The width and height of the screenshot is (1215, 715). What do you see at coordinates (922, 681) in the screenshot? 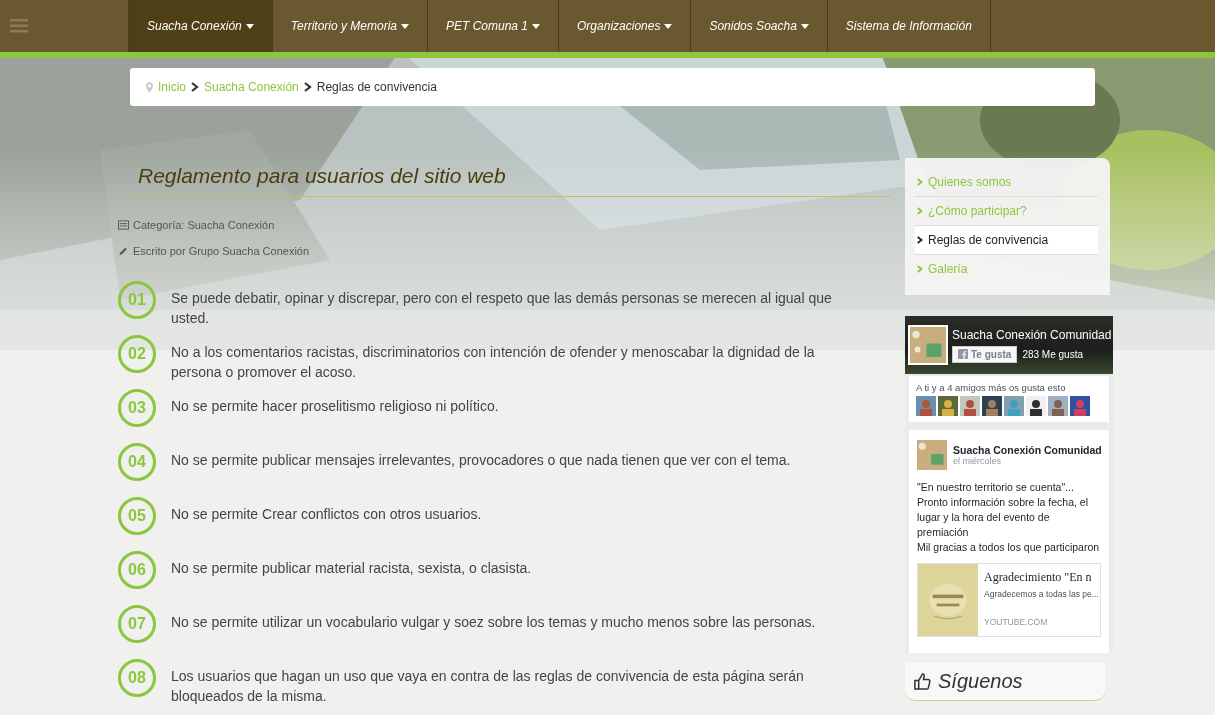
I see `thumbs-up-icon` at bounding box center [922, 681].